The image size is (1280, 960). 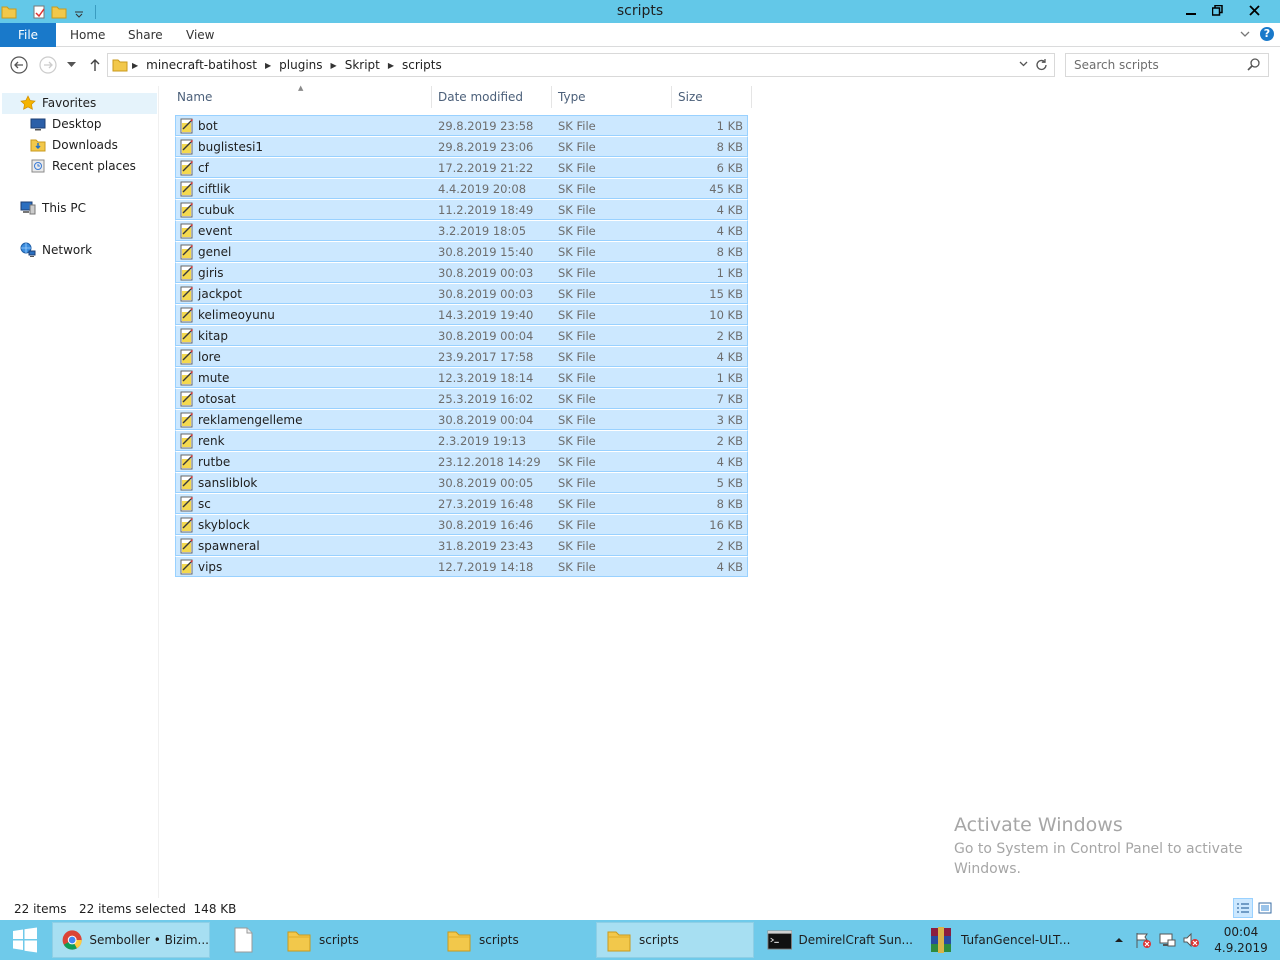 I want to click on volume-muted-icon, so click(x=1191, y=940).